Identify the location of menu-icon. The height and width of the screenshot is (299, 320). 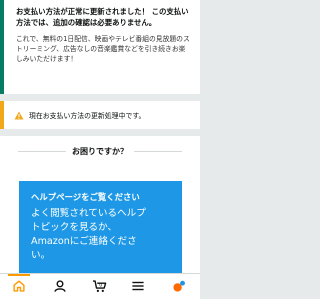
(138, 286).